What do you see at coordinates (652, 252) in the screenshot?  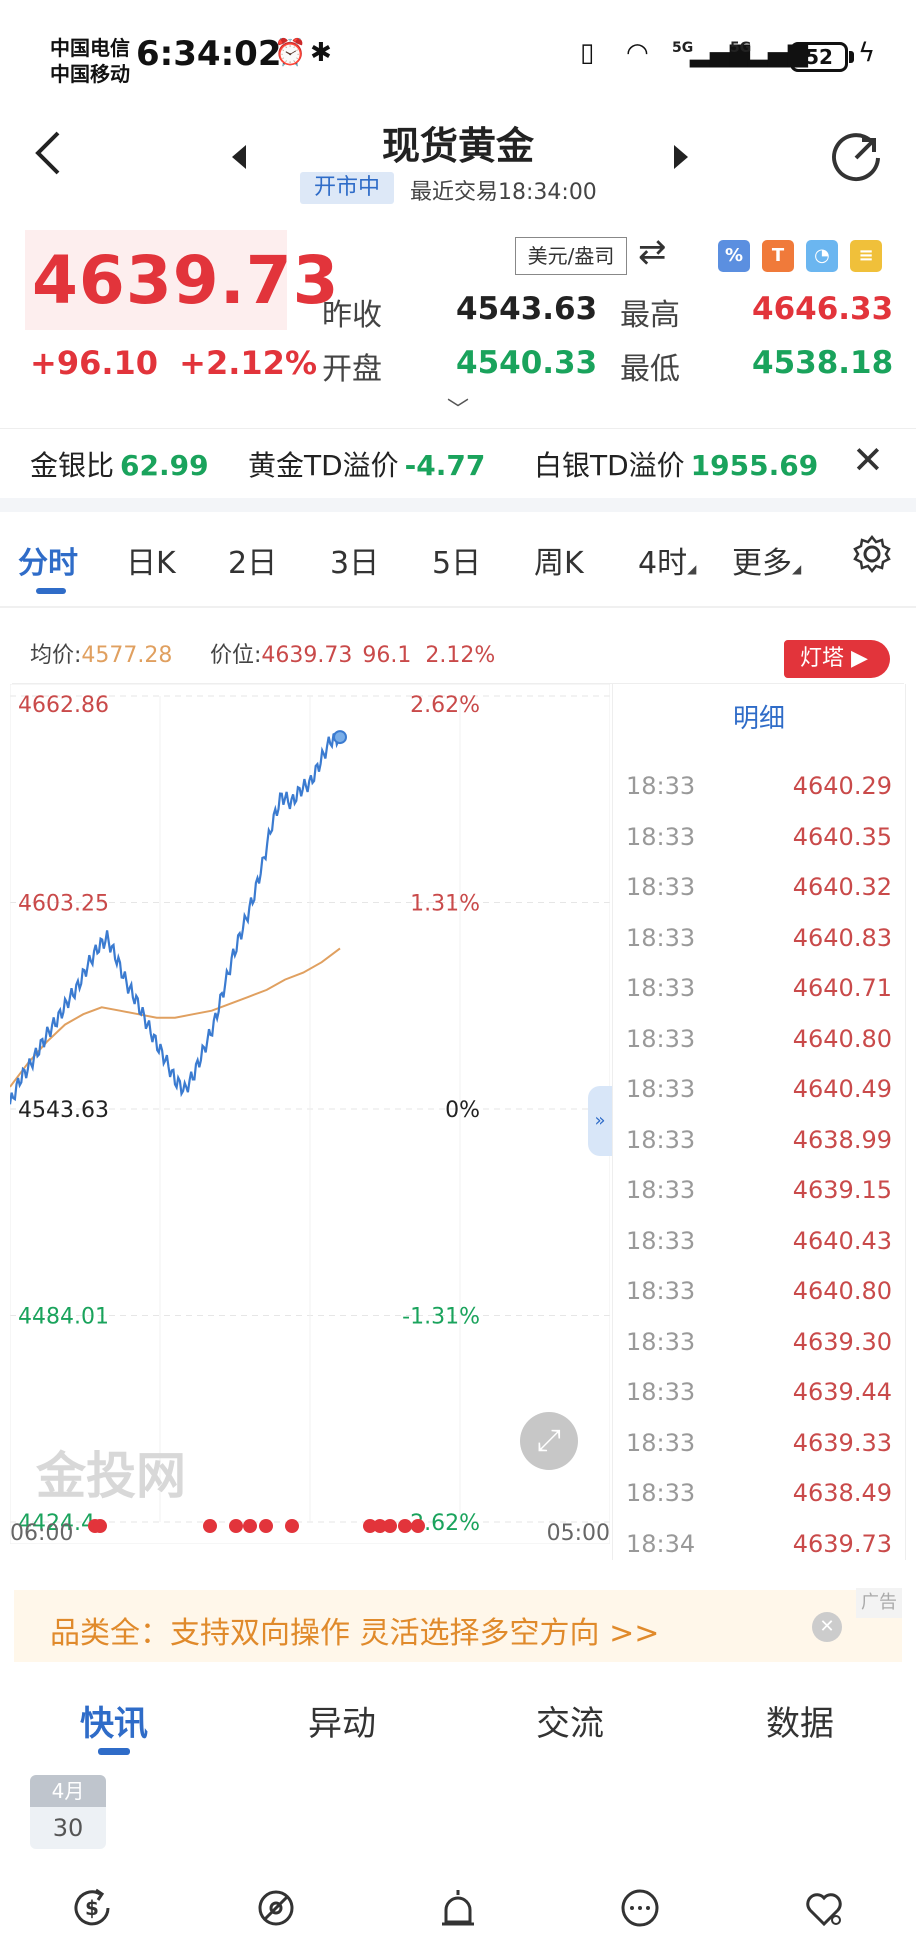 I see `swap-icon: ⇄` at bounding box center [652, 252].